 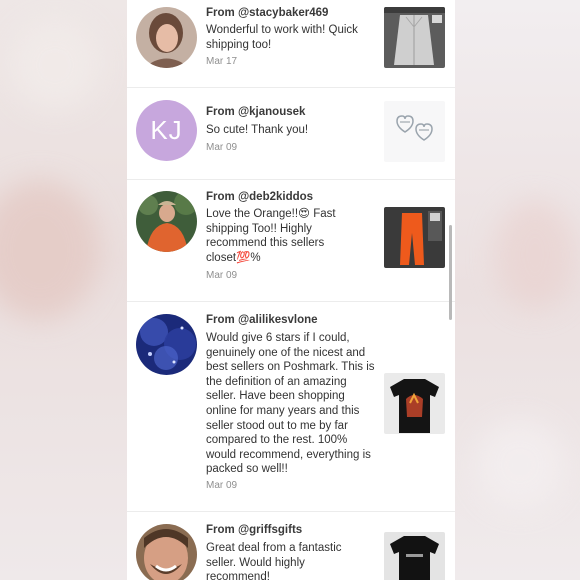 I want to click on review-author: From @alilikesvlone, so click(x=262, y=320).